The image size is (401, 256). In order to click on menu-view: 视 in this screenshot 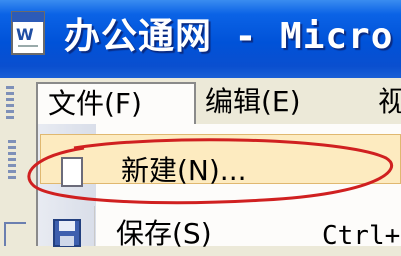, I will do `click(389, 102)`.